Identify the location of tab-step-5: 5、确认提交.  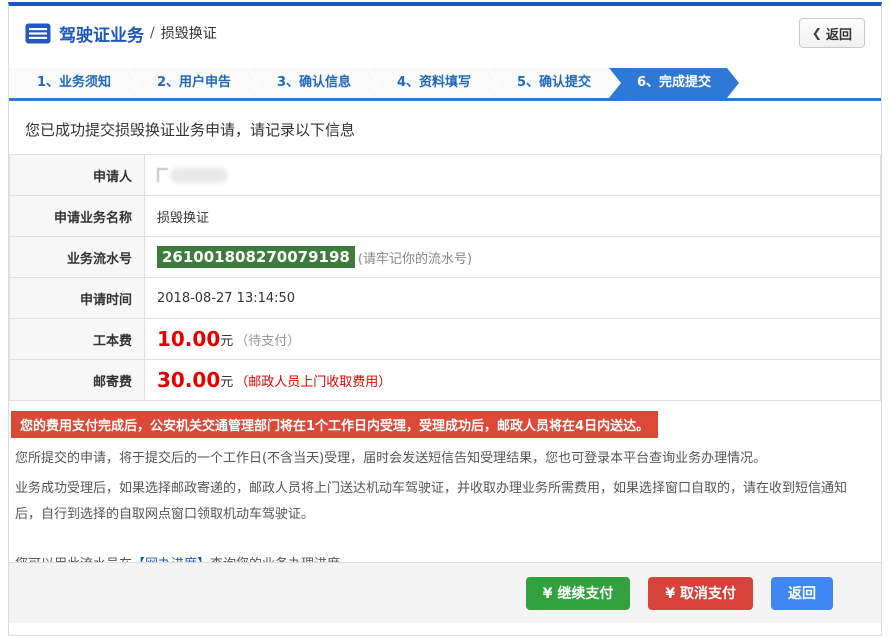
(554, 83).